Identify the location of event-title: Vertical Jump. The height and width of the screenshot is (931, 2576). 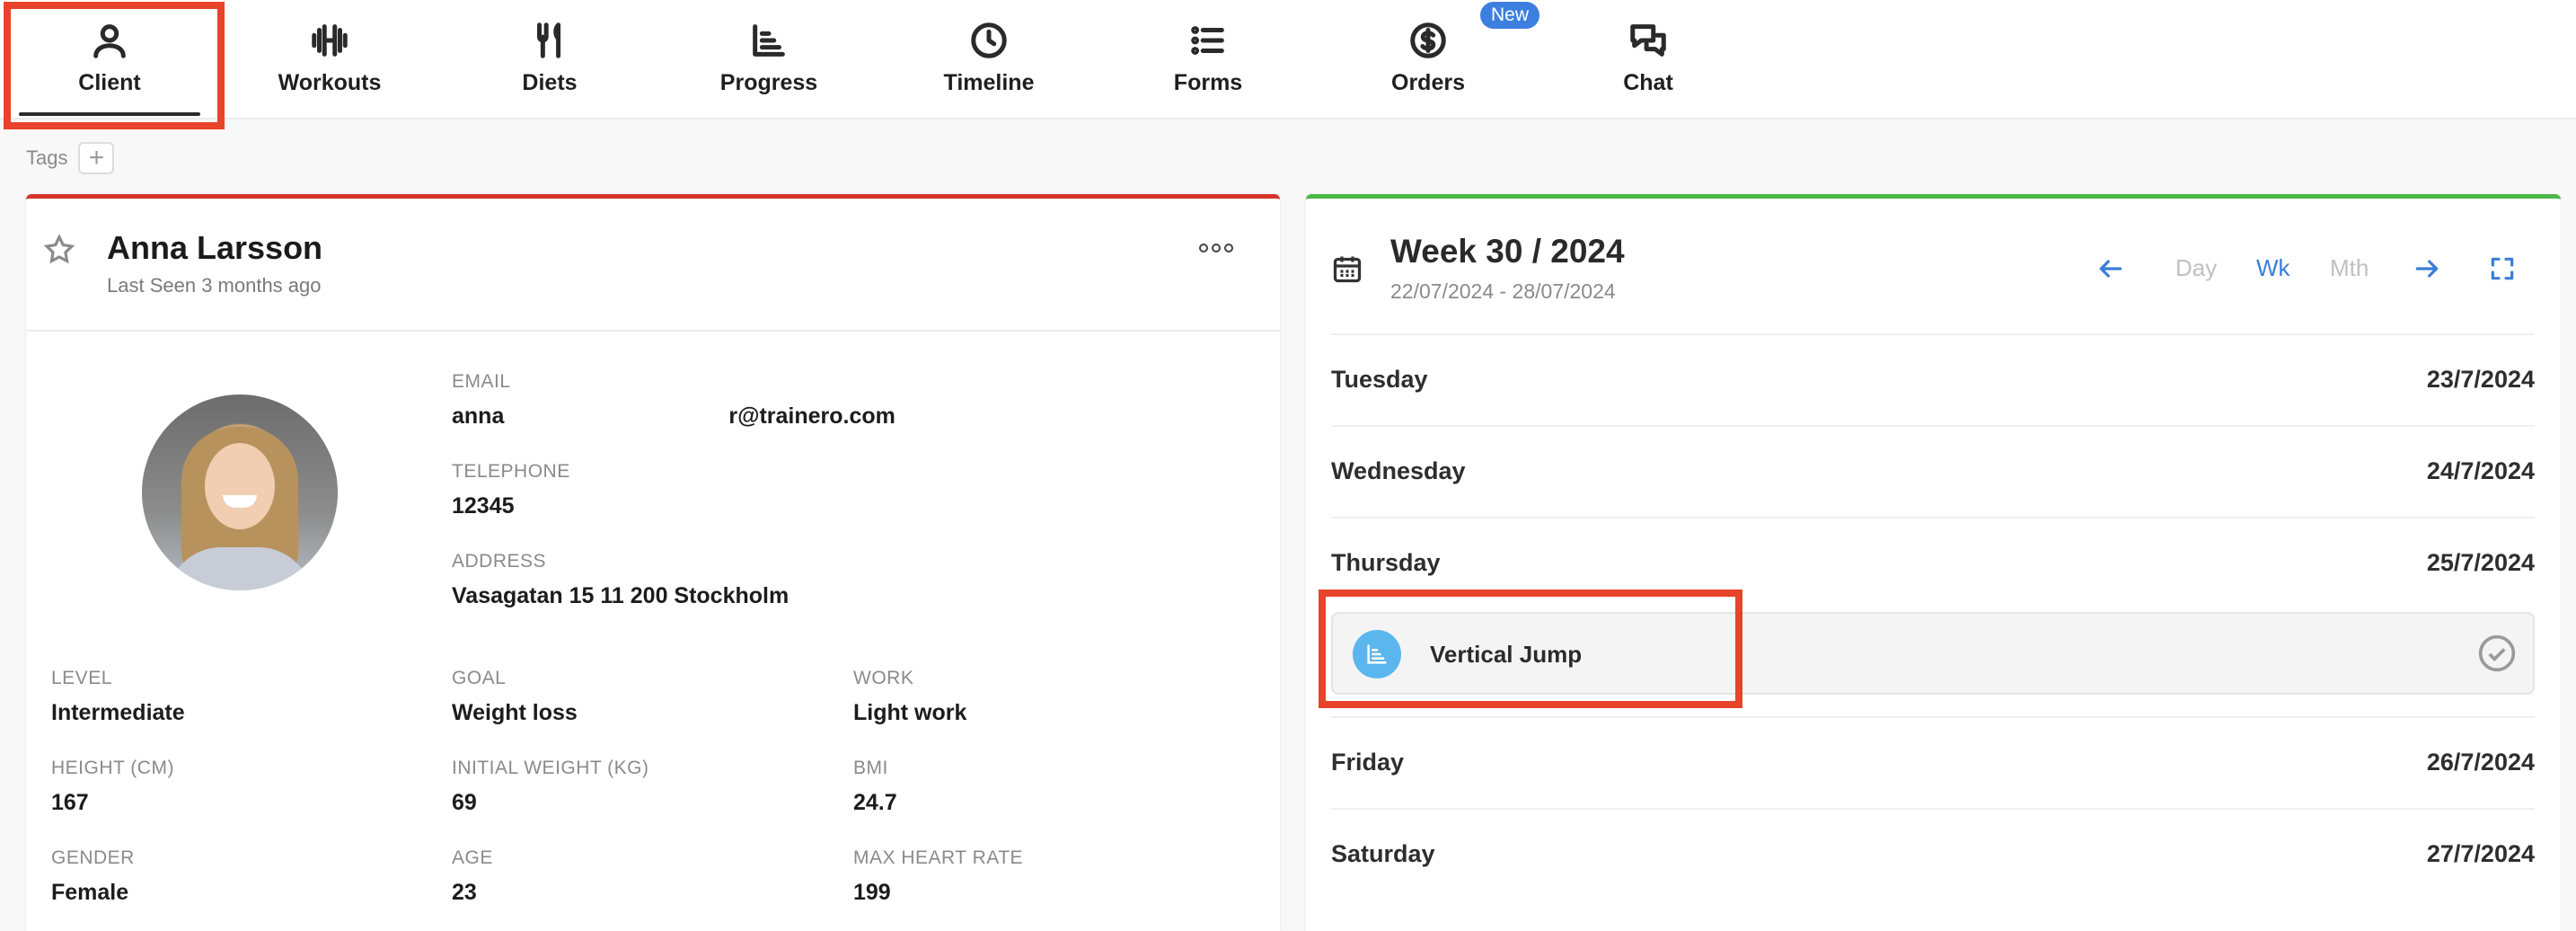
(1506, 654).